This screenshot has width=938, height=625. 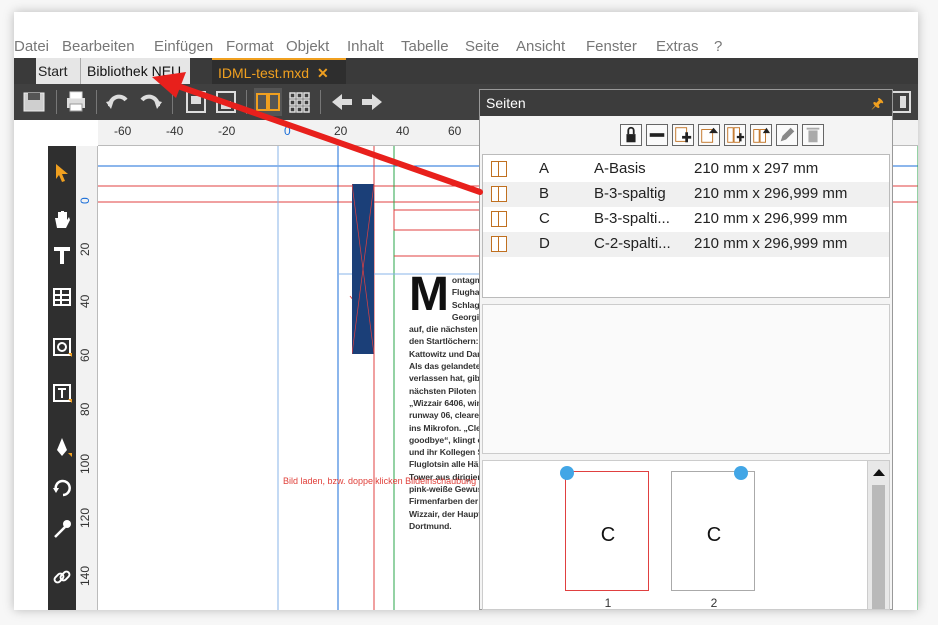 I want to click on tab-bibliothek-label: Bibliothek NEU, so click(x=134, y=71).